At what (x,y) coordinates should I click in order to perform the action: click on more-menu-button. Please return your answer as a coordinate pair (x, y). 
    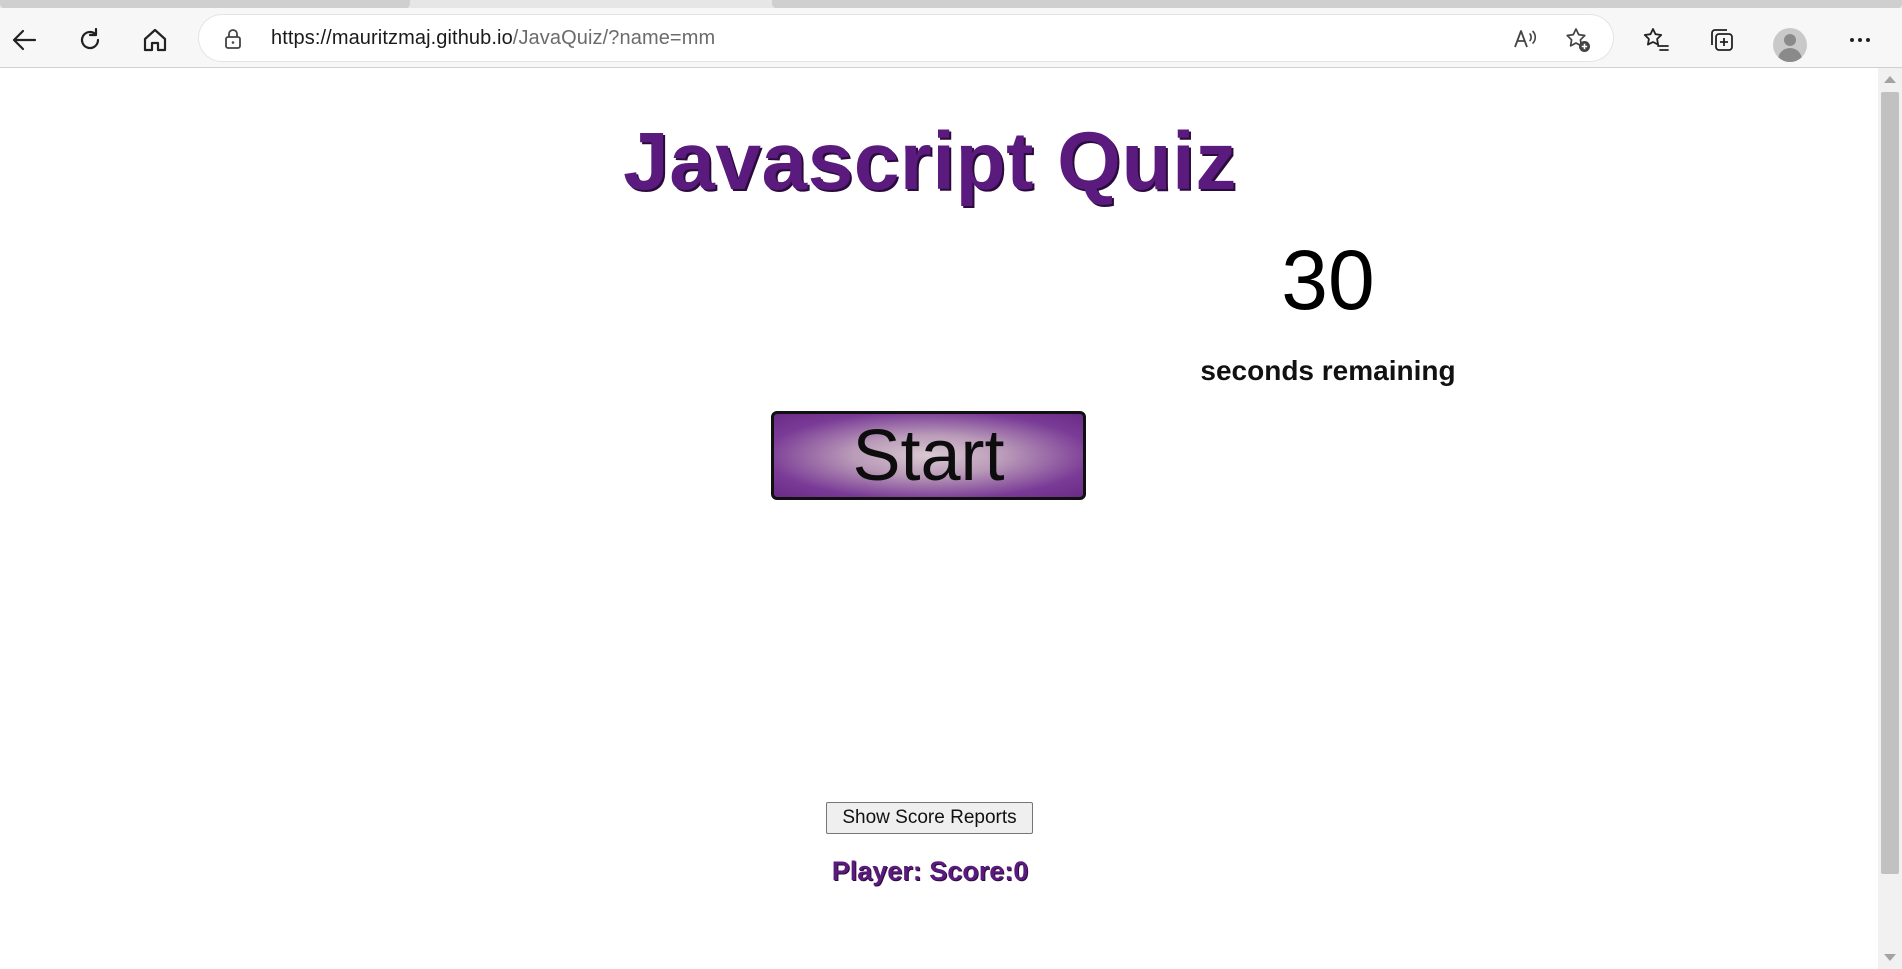
    Looking at the image, I should click on (1860, 40).